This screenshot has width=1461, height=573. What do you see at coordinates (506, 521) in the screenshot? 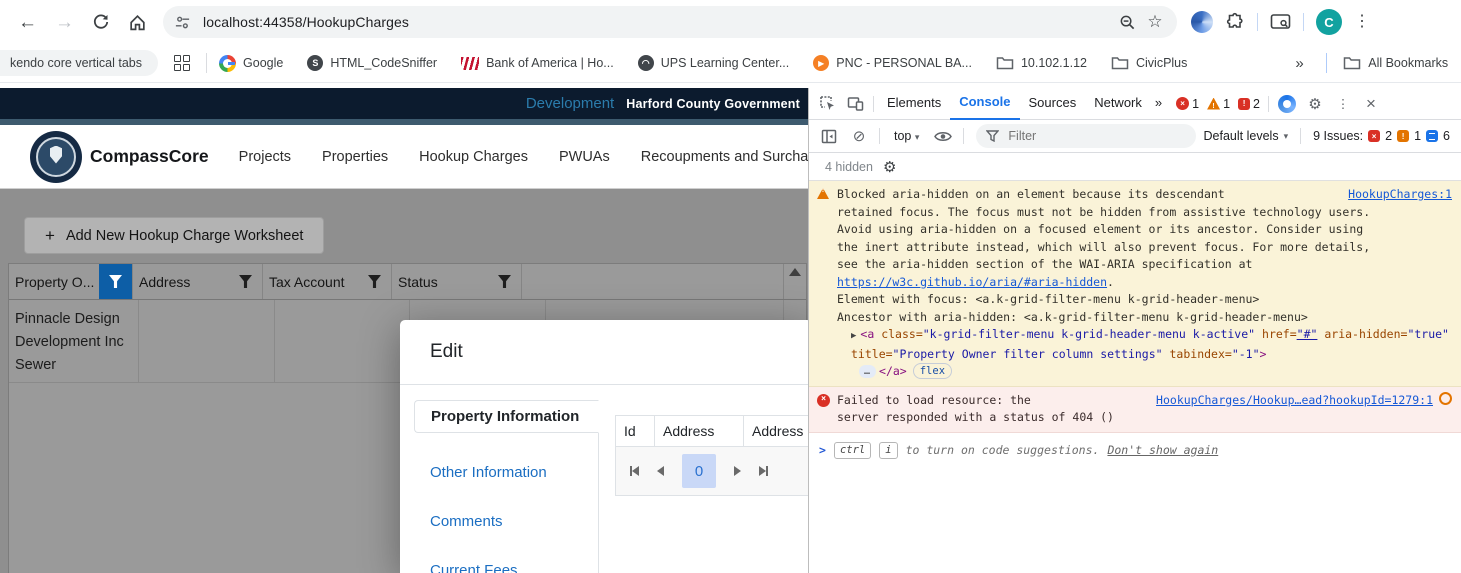
I see `tab-comments: Comments` at bounding box center [506, 521].